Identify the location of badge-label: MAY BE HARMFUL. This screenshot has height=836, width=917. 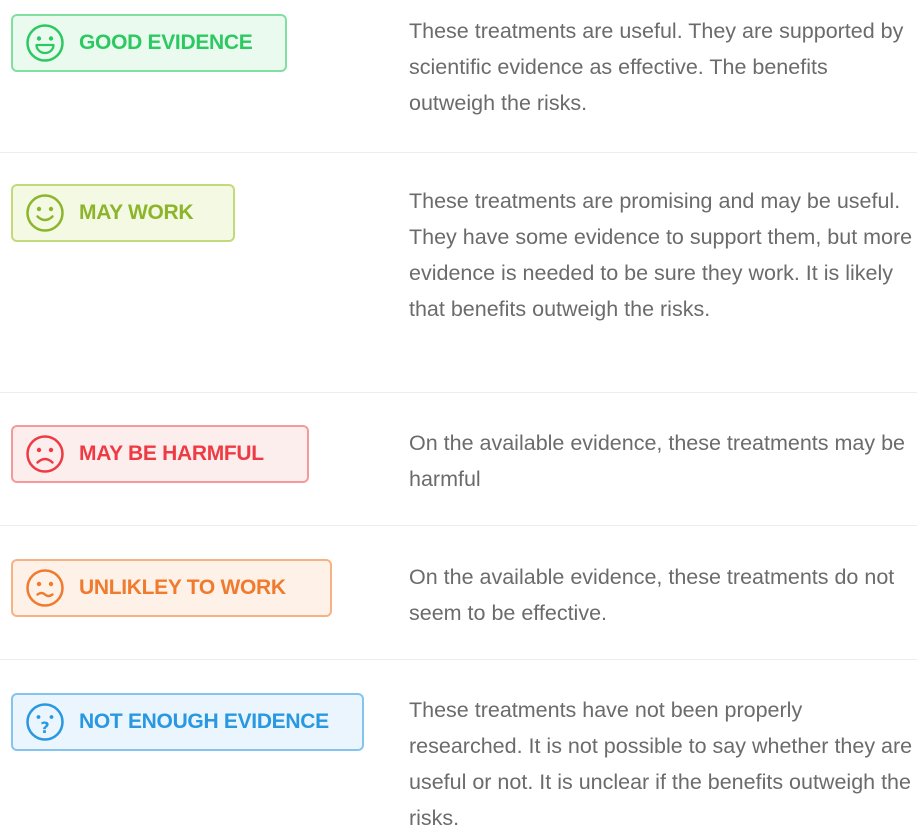
(171, 453).